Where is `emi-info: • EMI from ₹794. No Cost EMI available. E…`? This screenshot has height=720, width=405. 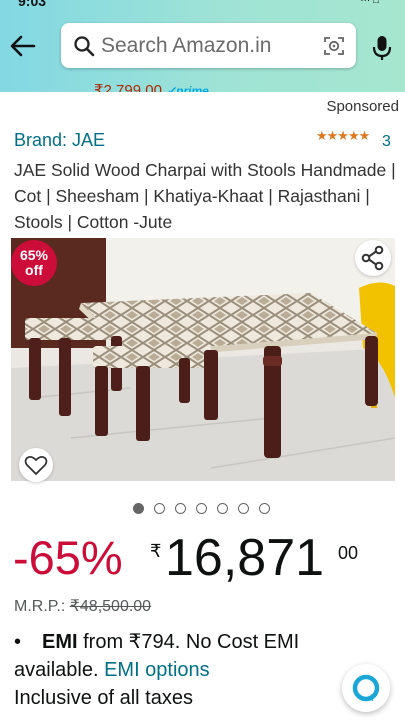 emi-info: • EMI from ₹794. No Cost EMI available. E… is located at coordinates (179, 656).